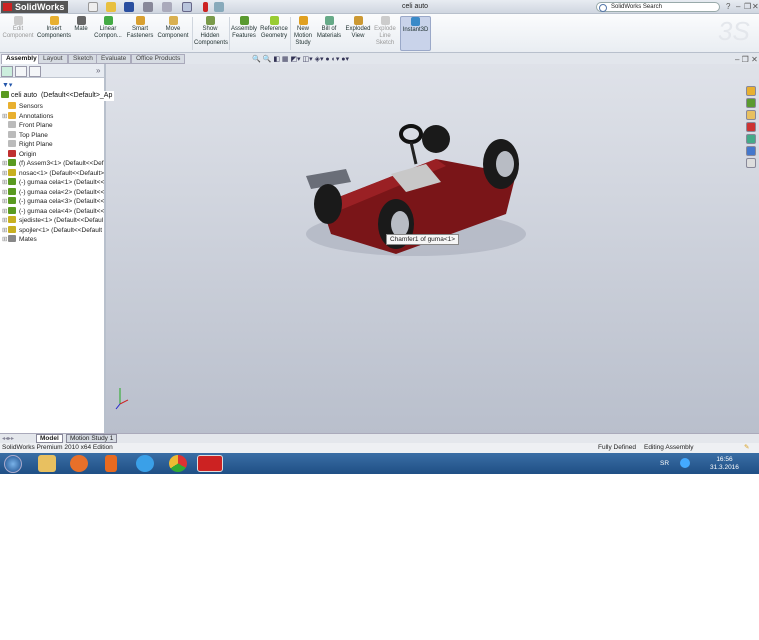 The width and height of the screenshot is (759, 640). What do you see at coordinates (53, 59) in the screenshot?
I see `tab-layout: Layout` at bounding box center [53, 59].